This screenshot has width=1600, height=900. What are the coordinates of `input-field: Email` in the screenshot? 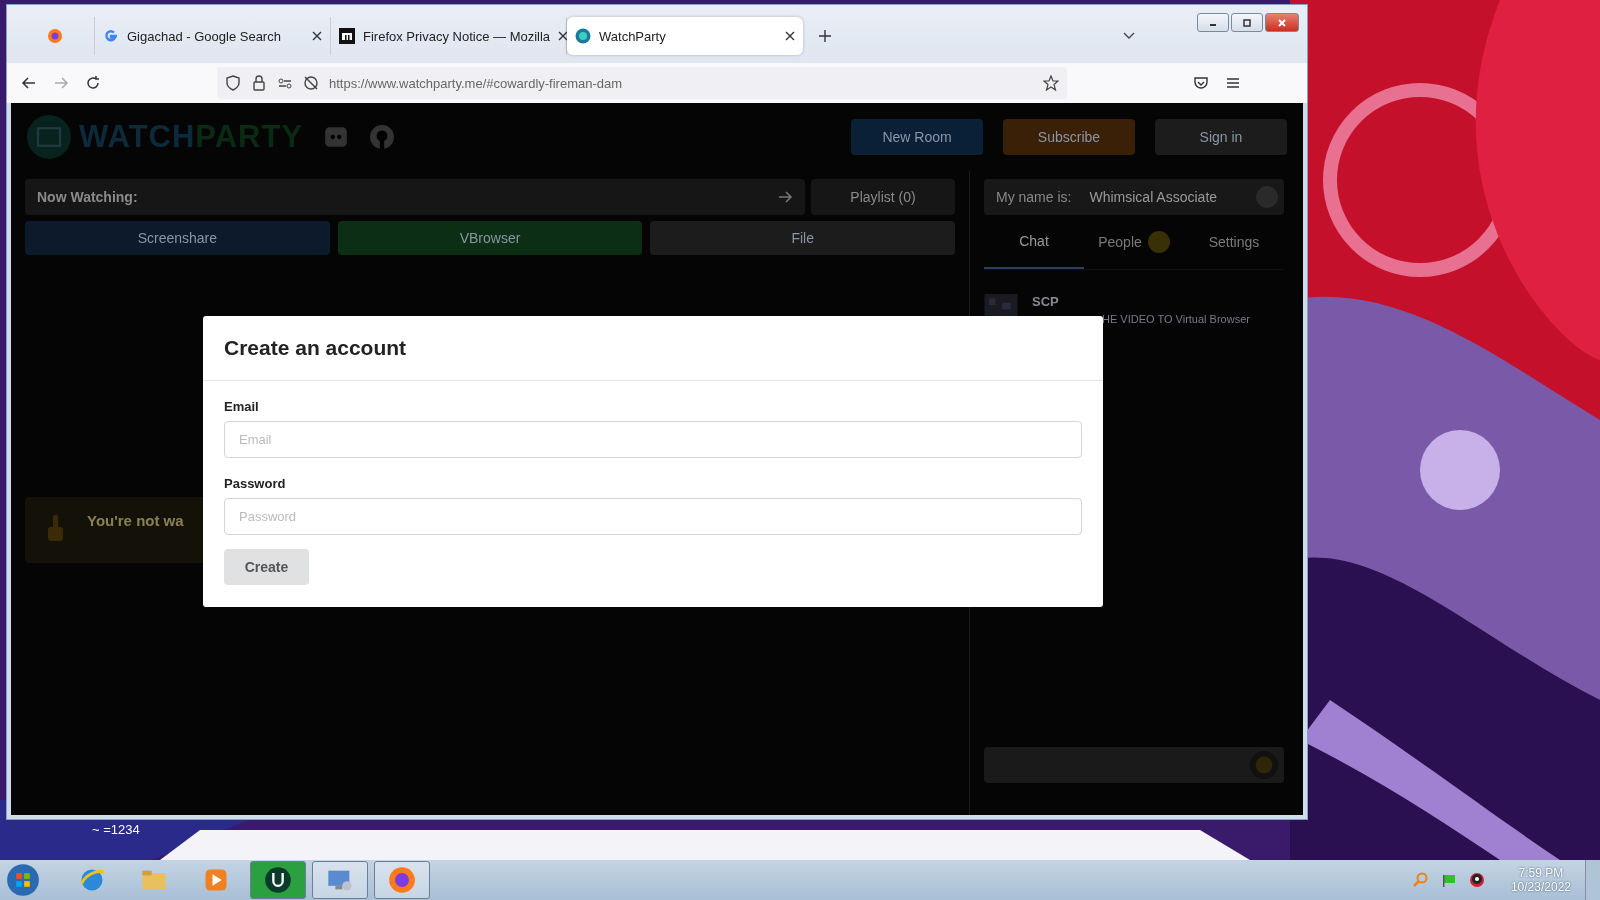 It's located at (653, 439).